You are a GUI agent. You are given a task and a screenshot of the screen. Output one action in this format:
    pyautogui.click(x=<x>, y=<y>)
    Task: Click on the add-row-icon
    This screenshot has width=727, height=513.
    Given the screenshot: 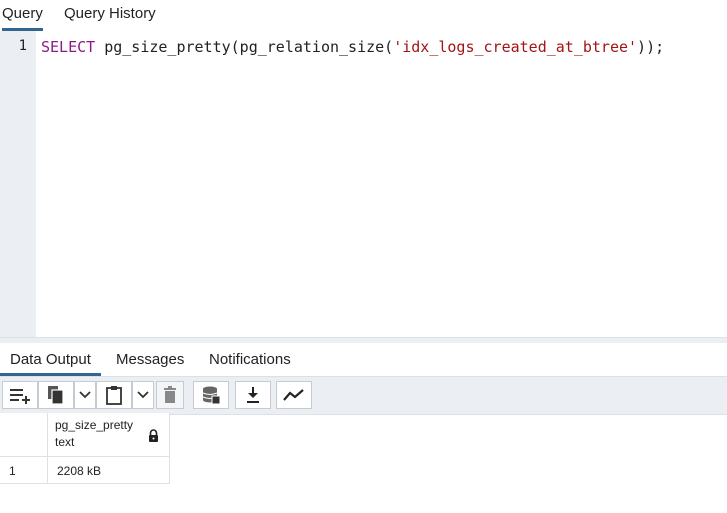 What is the action you would take?
    pyautogui.click(x=20, y=396)
    